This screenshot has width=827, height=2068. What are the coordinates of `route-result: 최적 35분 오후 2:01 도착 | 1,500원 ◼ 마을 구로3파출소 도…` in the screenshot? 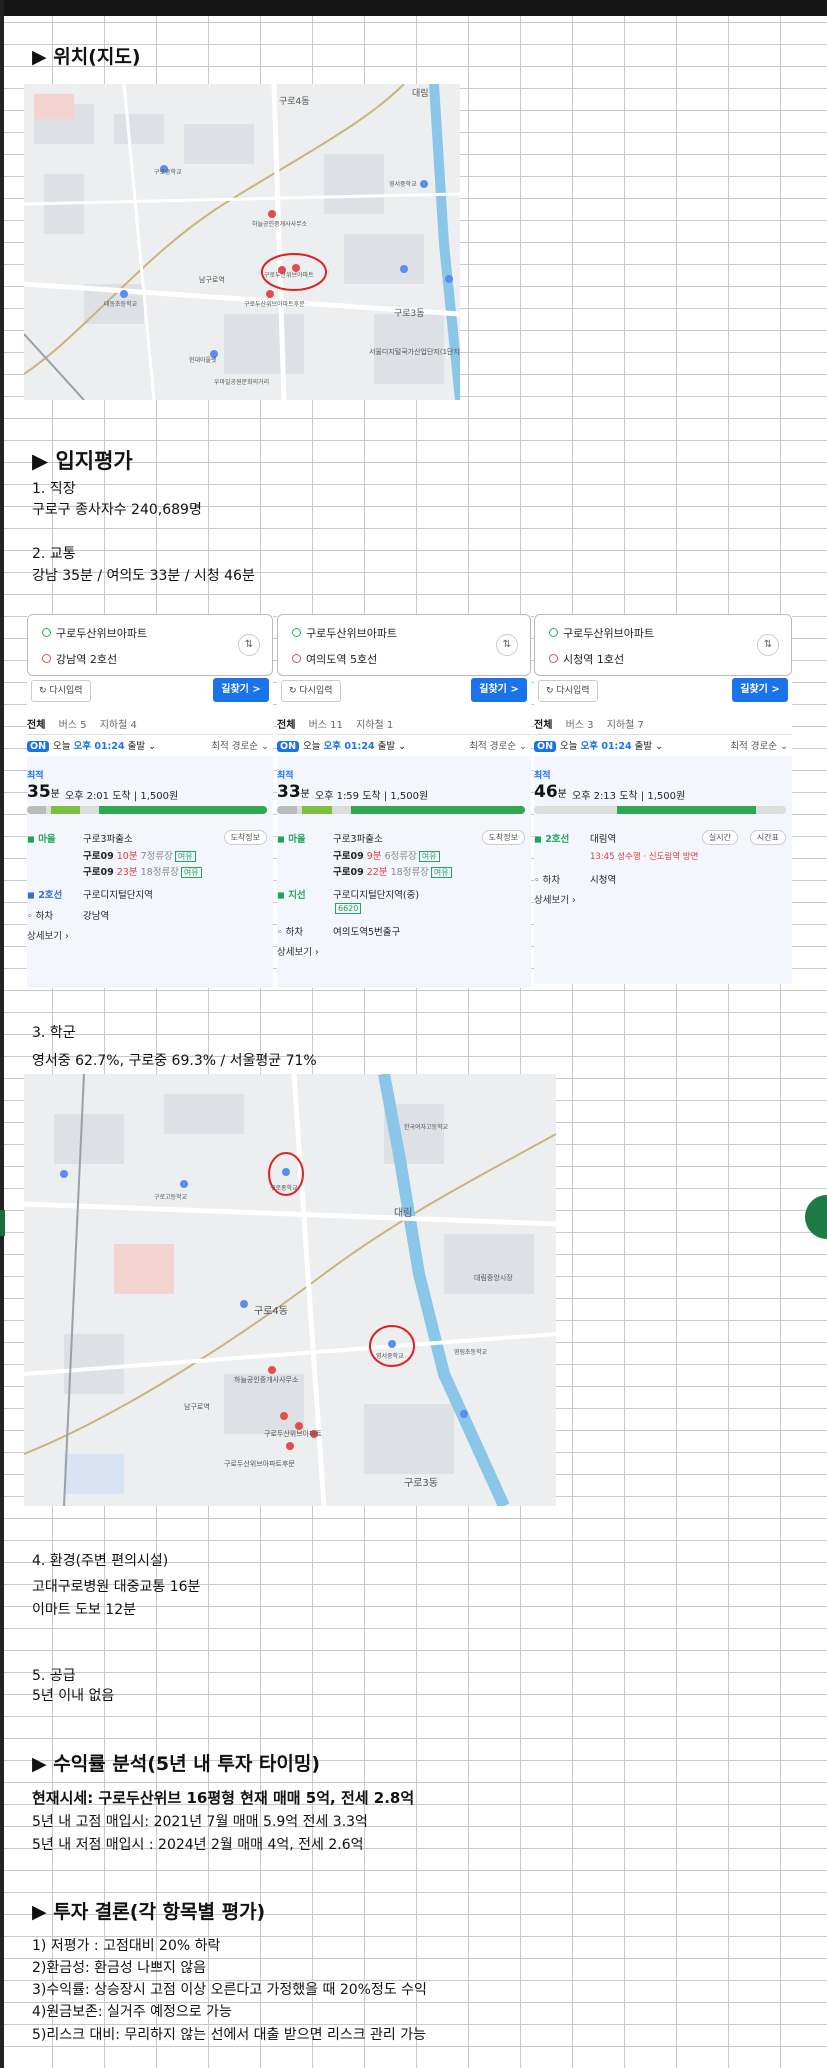 It's located at (150, 872).